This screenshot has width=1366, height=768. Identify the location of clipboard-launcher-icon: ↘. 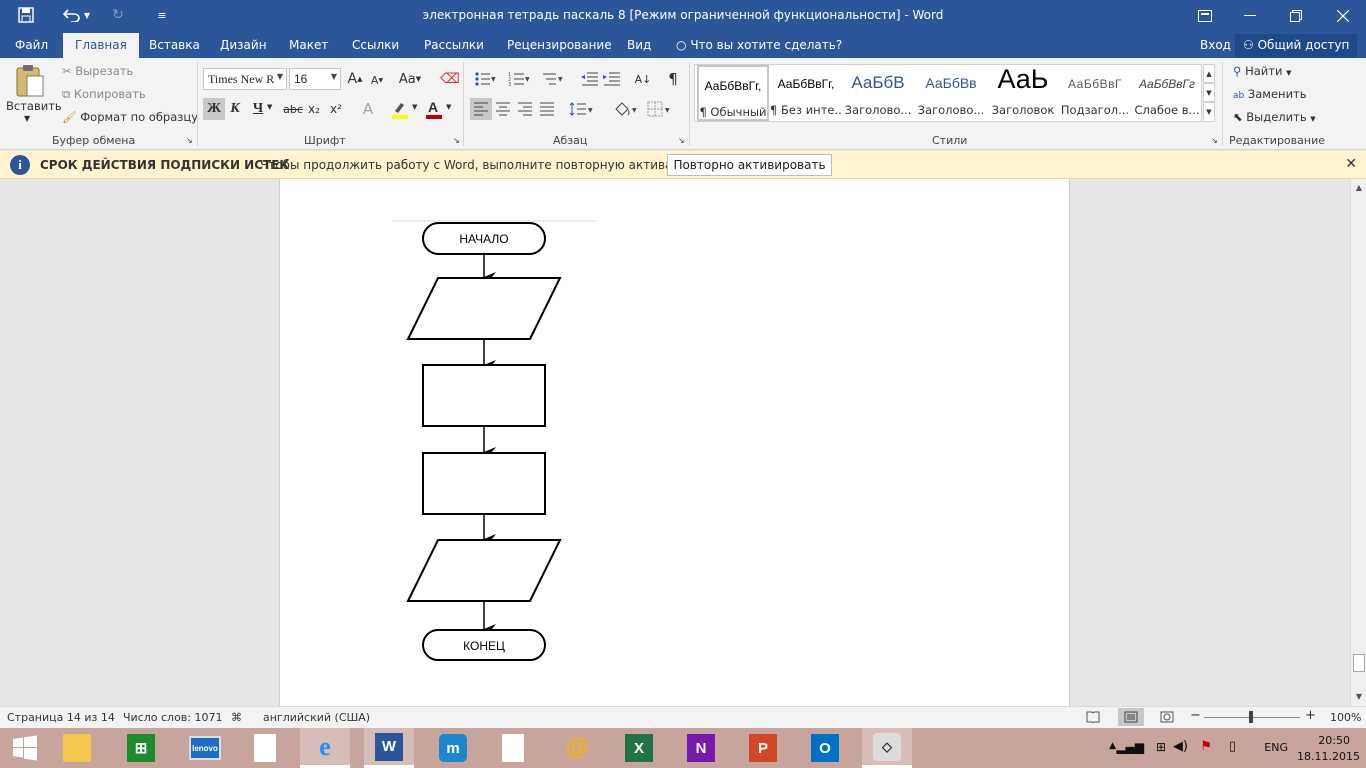
(189, 140).